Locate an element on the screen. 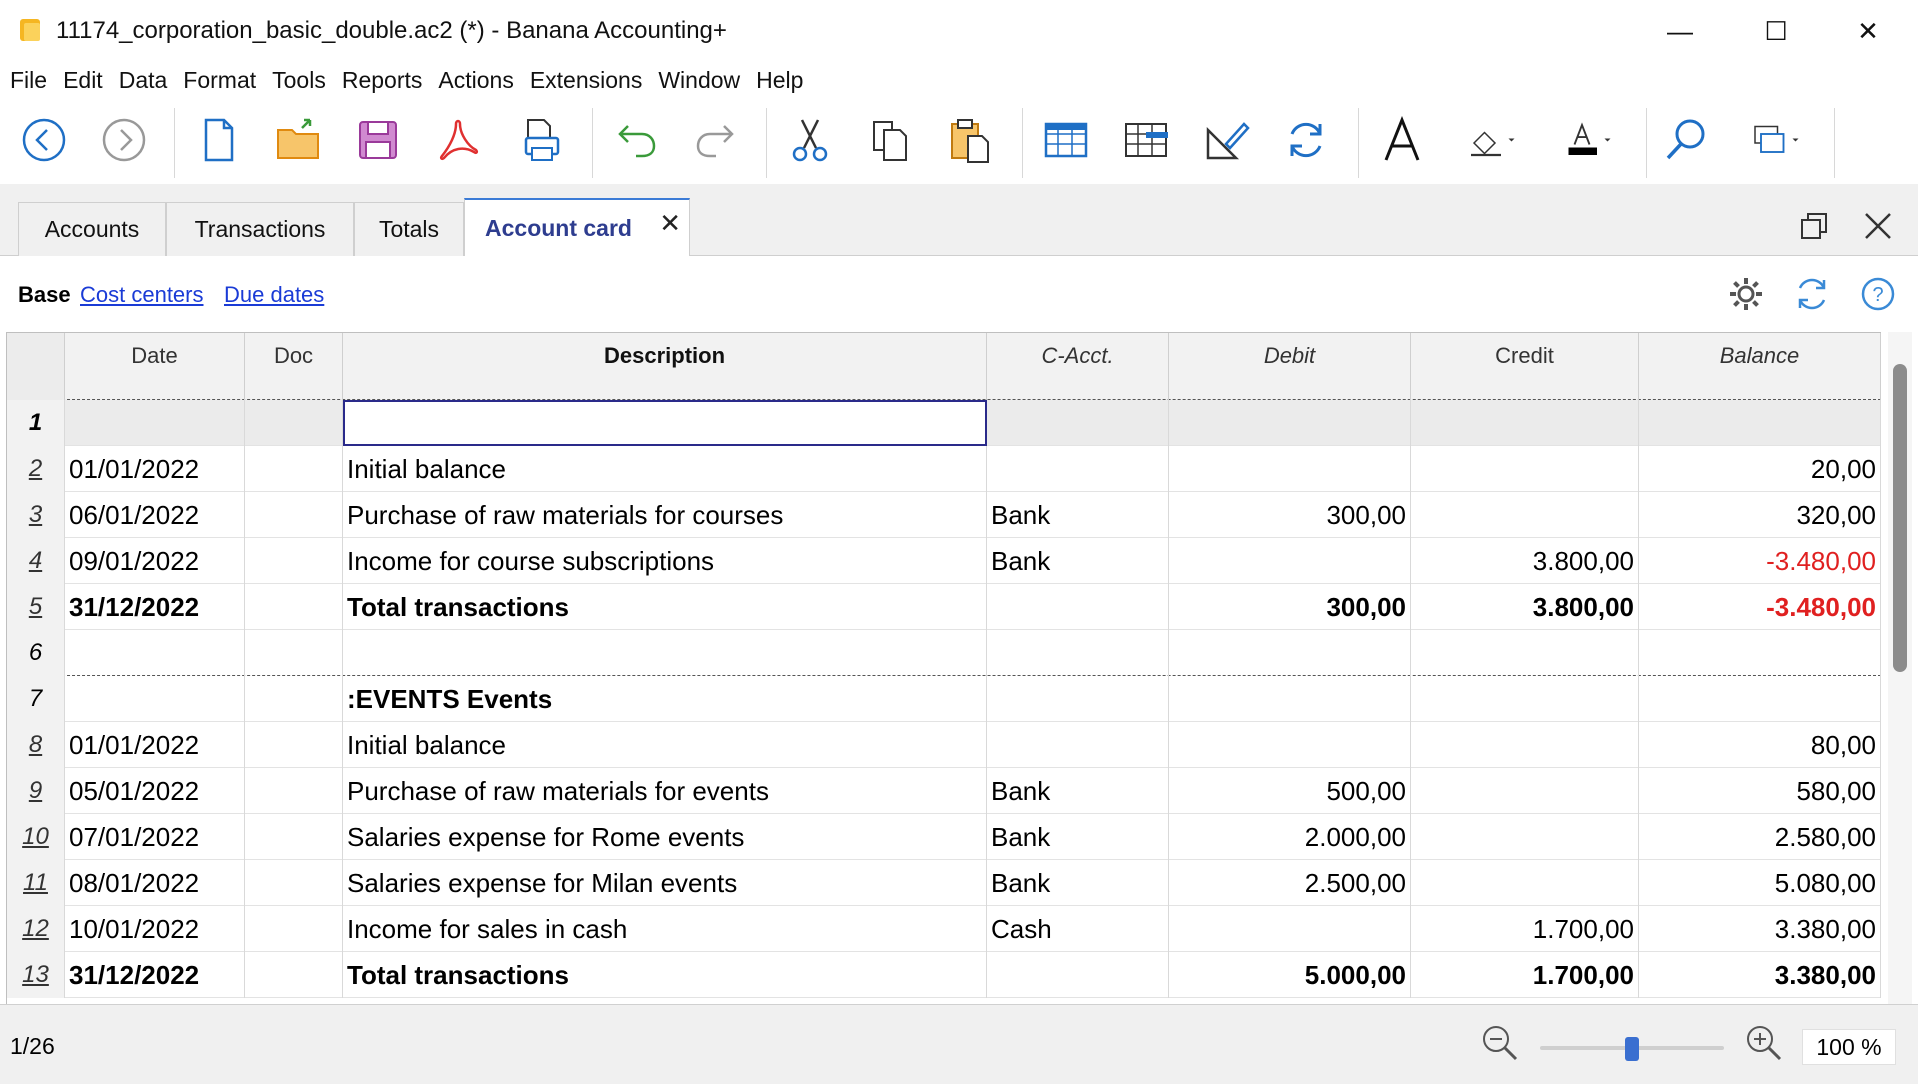  cell-date: 07/01/2022 is located at coordinates (155, 837).